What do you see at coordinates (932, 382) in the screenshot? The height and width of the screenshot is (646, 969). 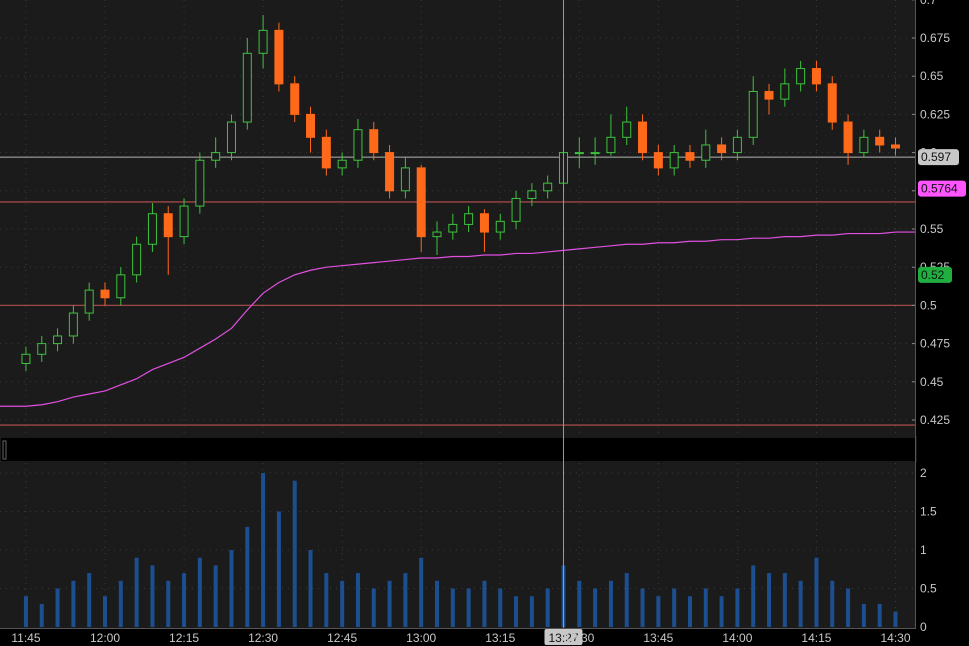 I see `price-tick-label: 0.45` at bounding box center [932, 382].